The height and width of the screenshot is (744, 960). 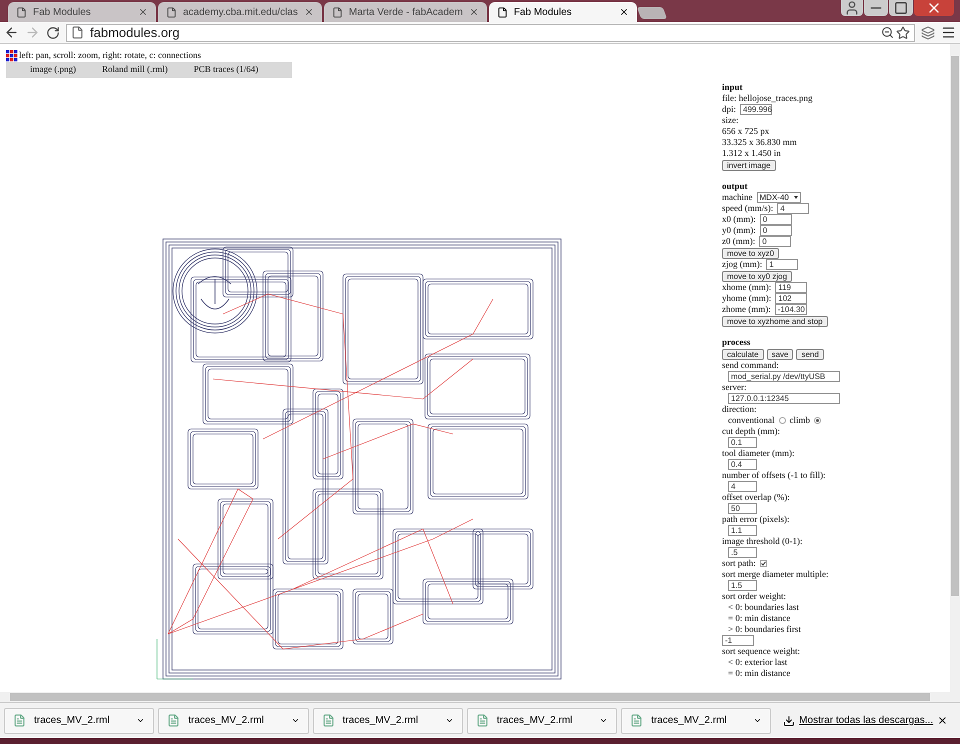 What do you see at coordinates (776, 574) in the screenshot?
I see `field-label: sort merge diameter multiple:` at bounding box center [776, 574].